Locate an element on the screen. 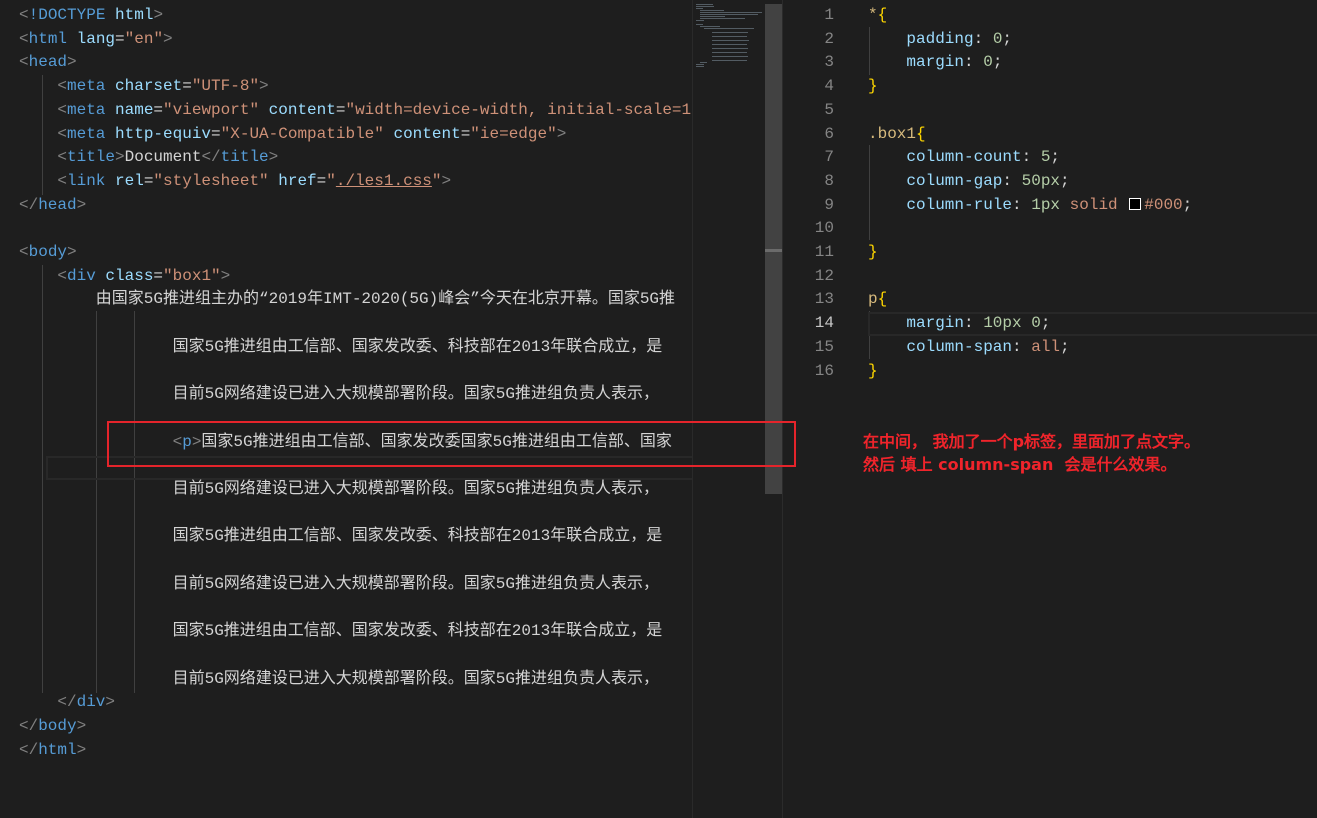  code-line: padding: 0; is located at coordinates (959, 39).